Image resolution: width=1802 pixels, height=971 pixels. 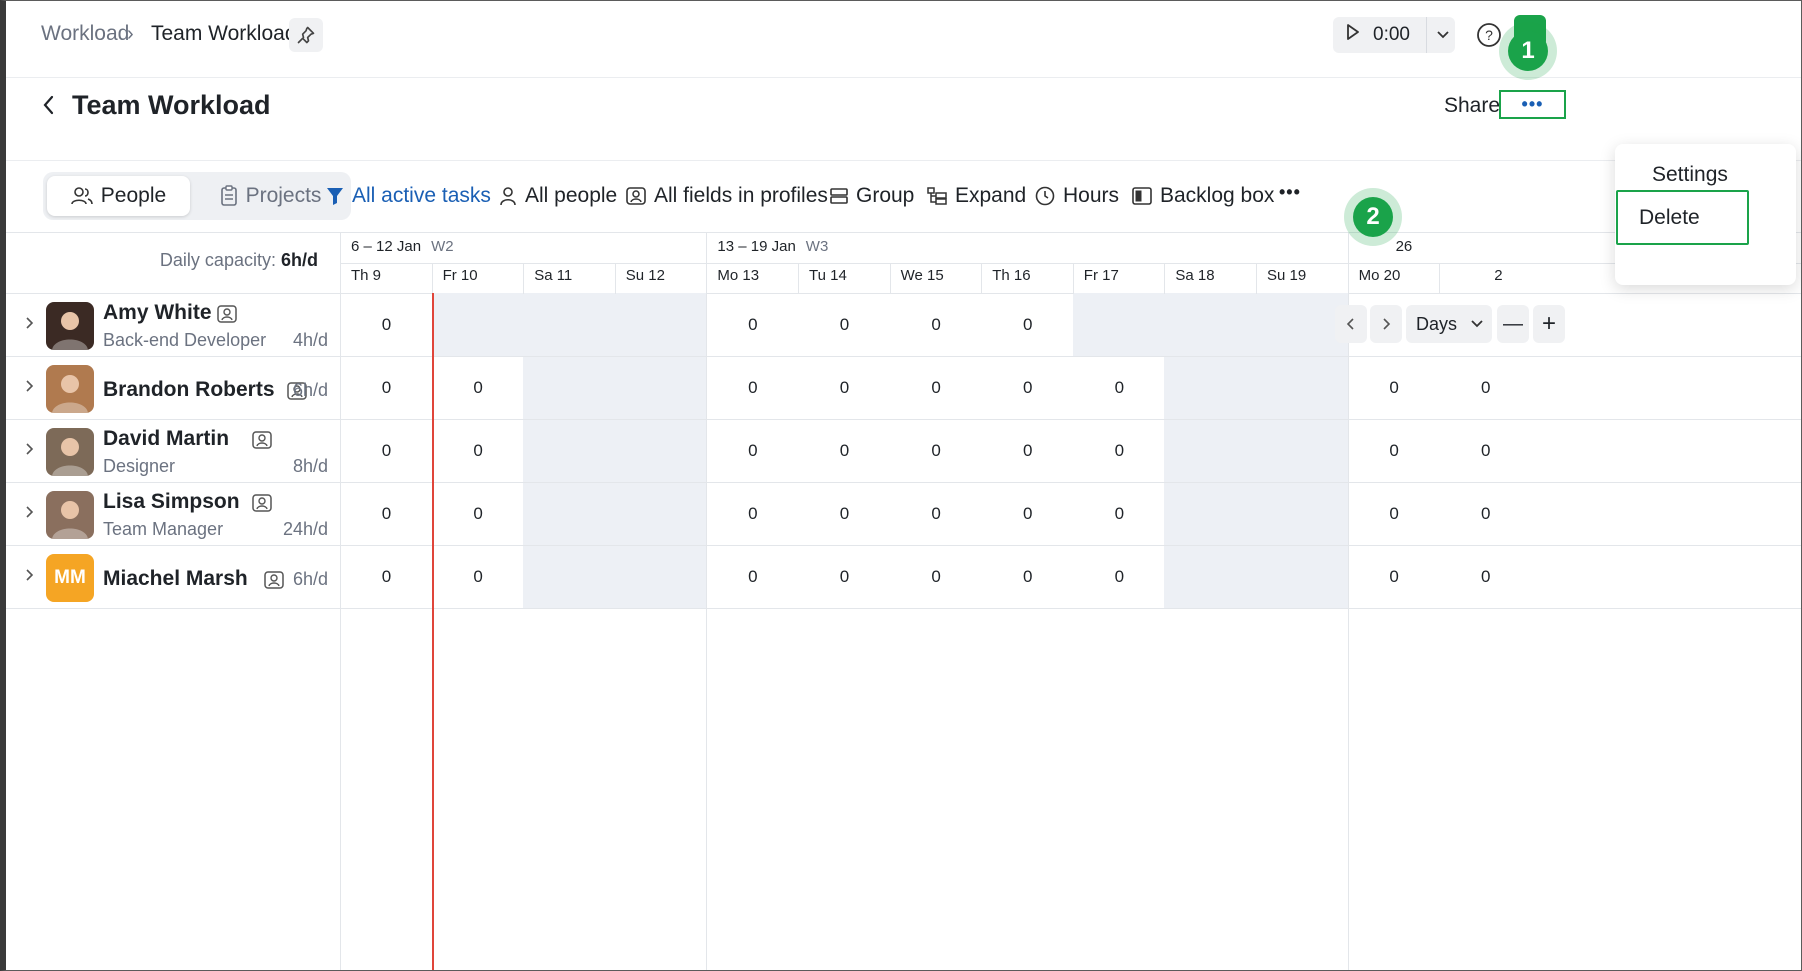 I want to click on filter-people-button: All people, so click(x=558, y=196).